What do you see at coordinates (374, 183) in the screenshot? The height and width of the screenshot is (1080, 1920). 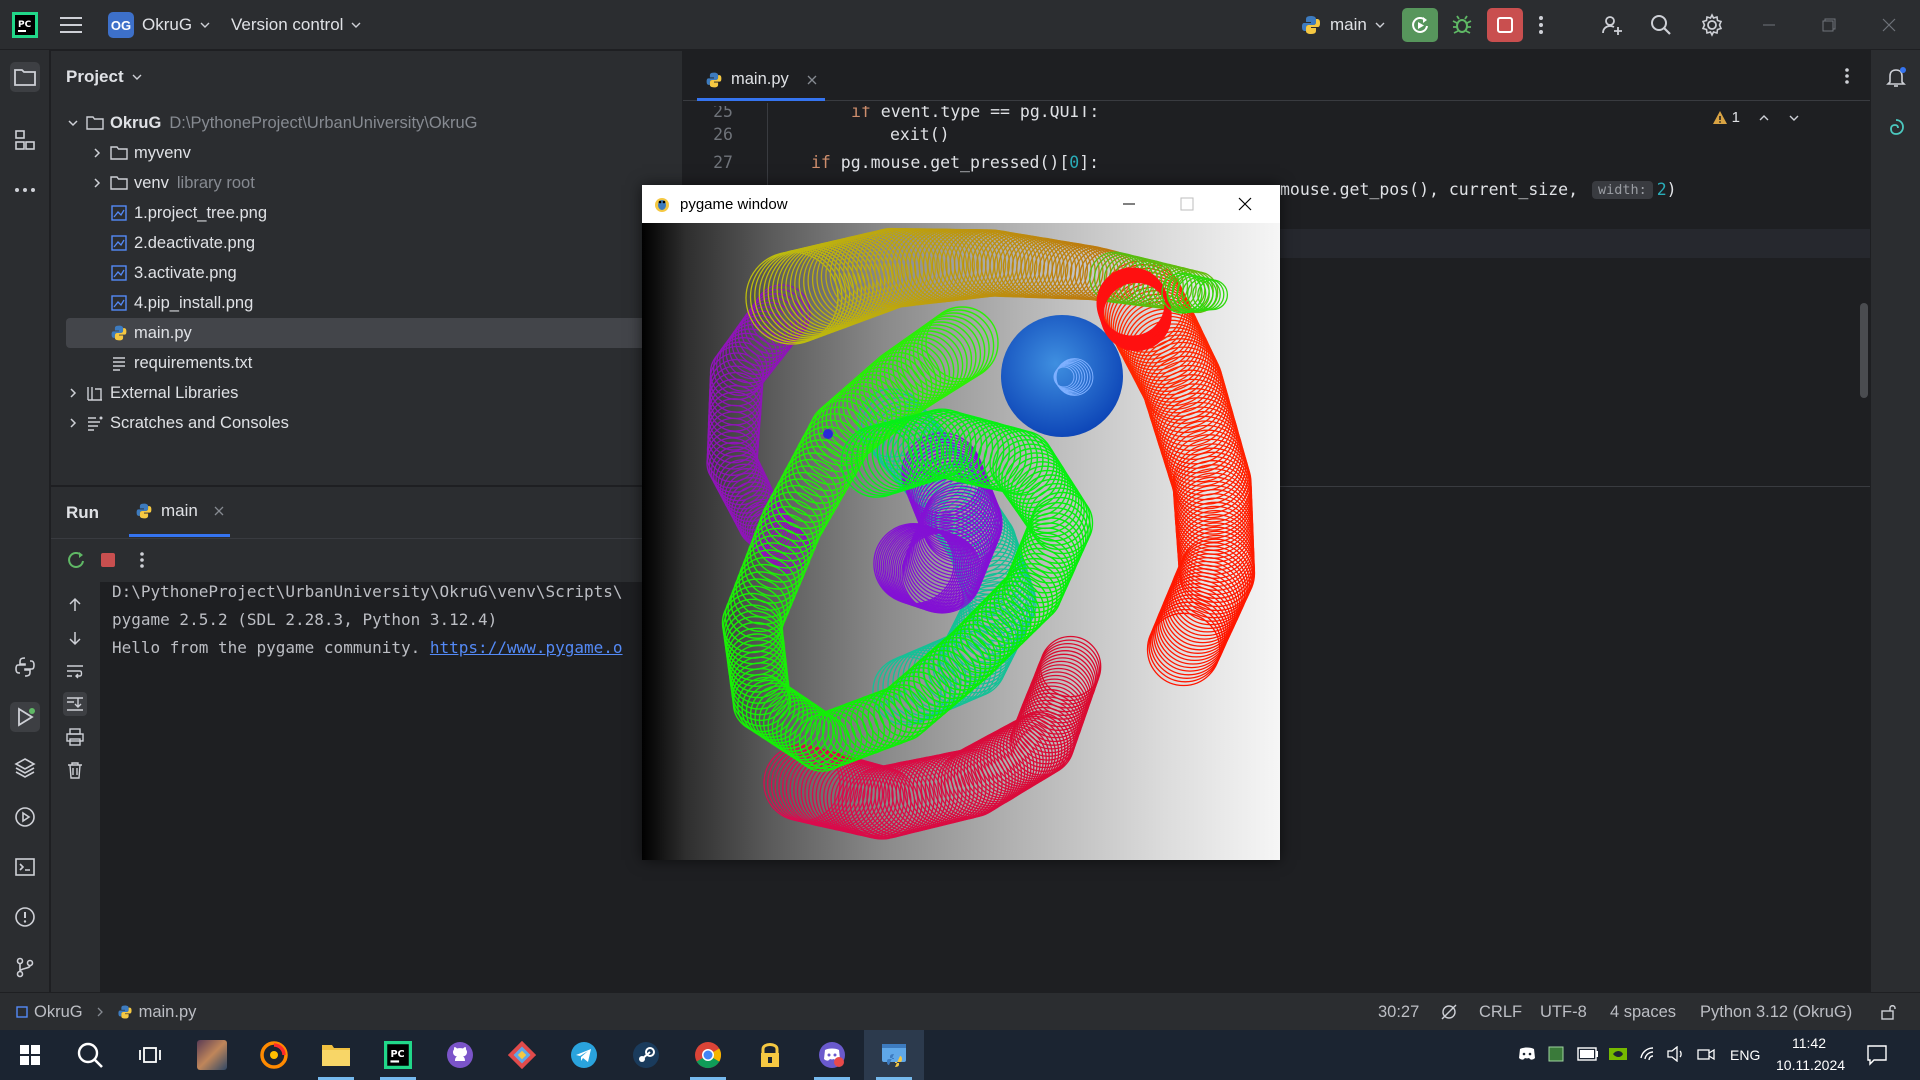 I see `tree-item-venv: venv library root` at bounding box center [374, 183].